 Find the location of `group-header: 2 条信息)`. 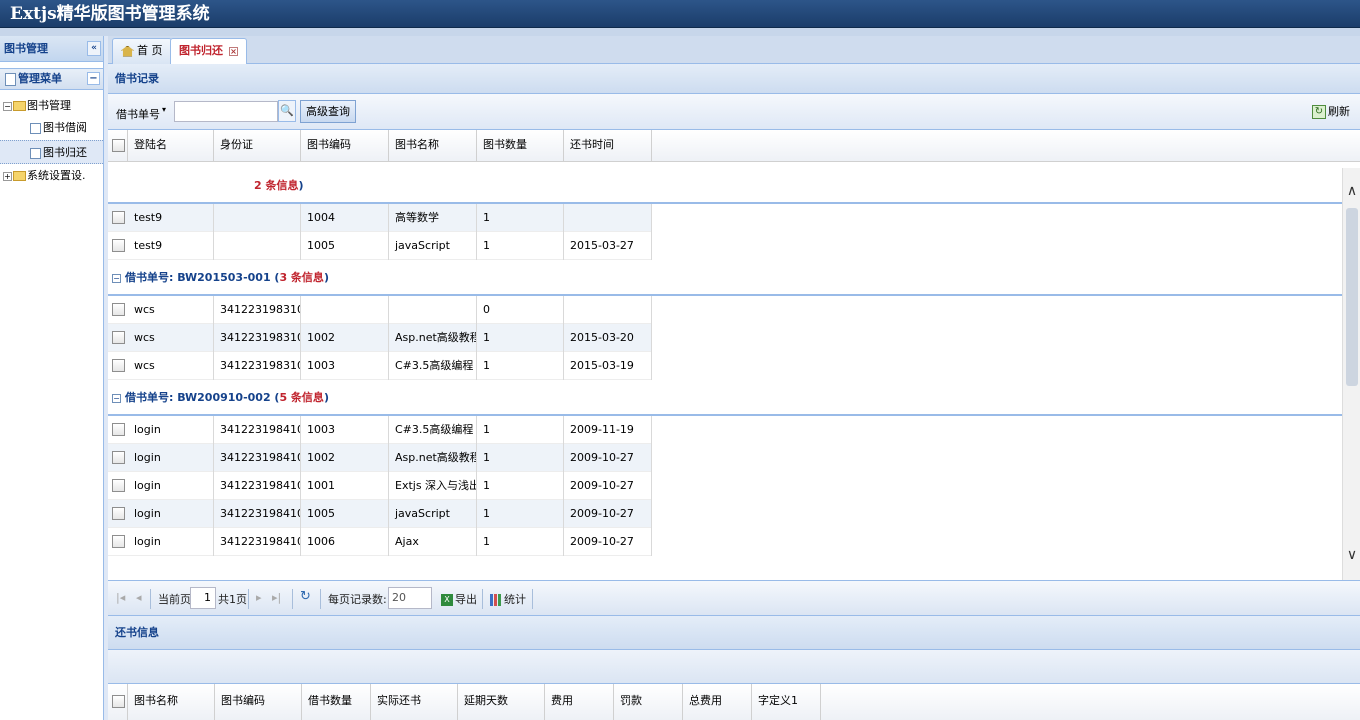

group-header: 2 条信息) is located at coordinates (725, 186).